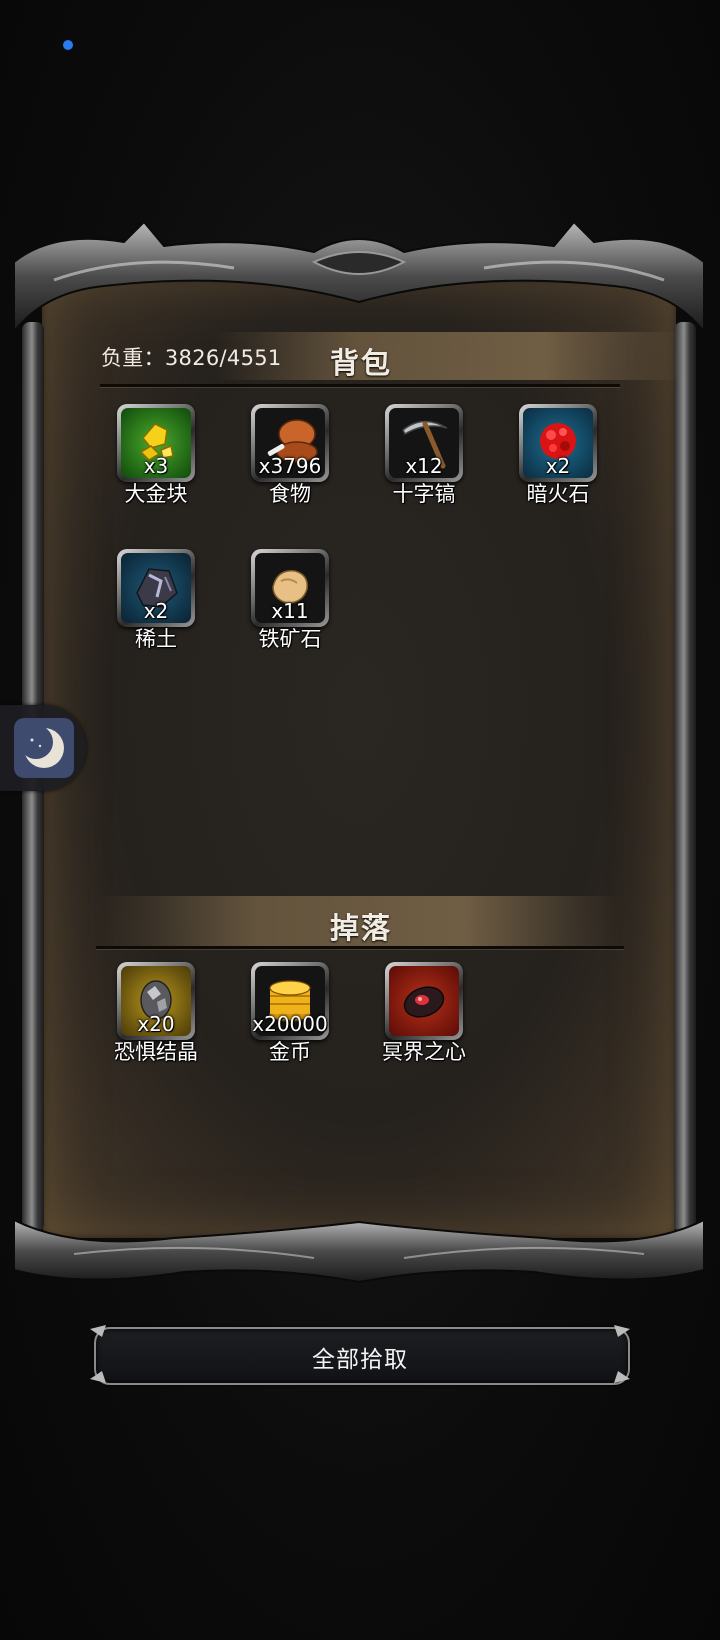 The image size is (720, 1640). What do you see at coordinates (290, 639) in the screenshot?
I see `item-name: 铁矿石` at bounding box center [290, 639].